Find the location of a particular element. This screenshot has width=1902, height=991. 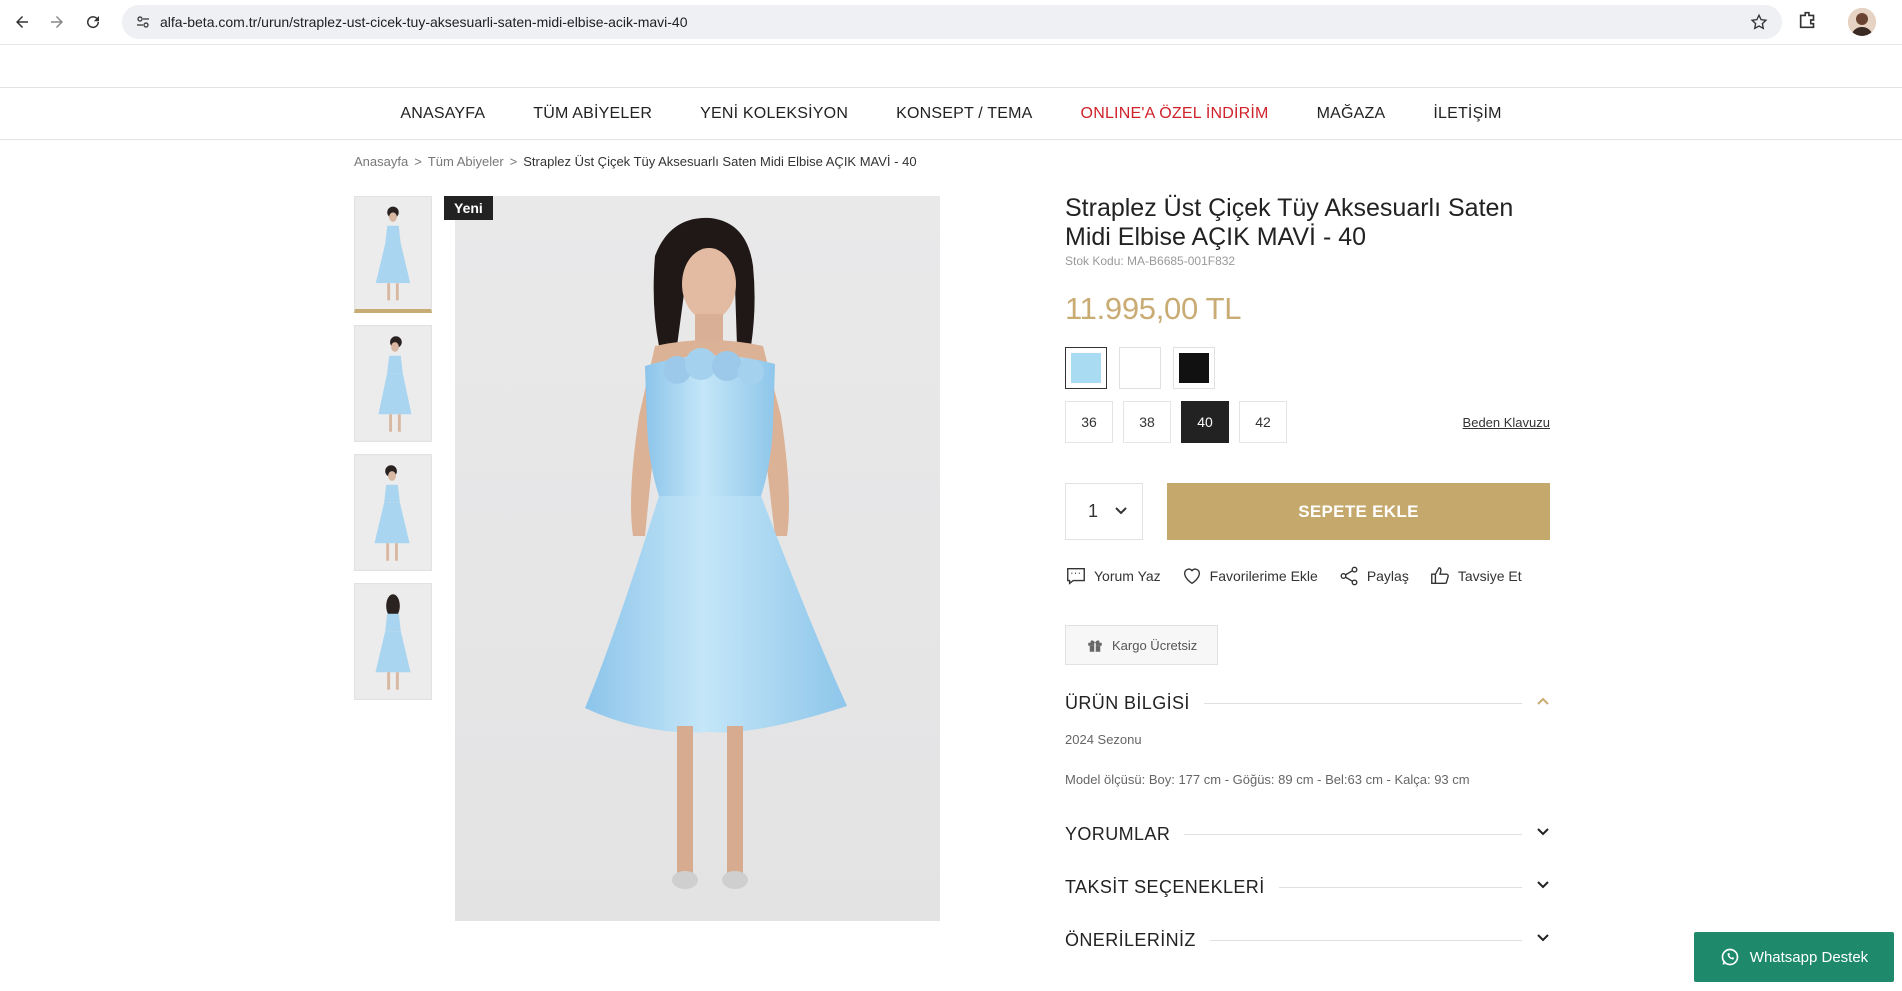

heart-icon is located at coordinates (1191, 576).